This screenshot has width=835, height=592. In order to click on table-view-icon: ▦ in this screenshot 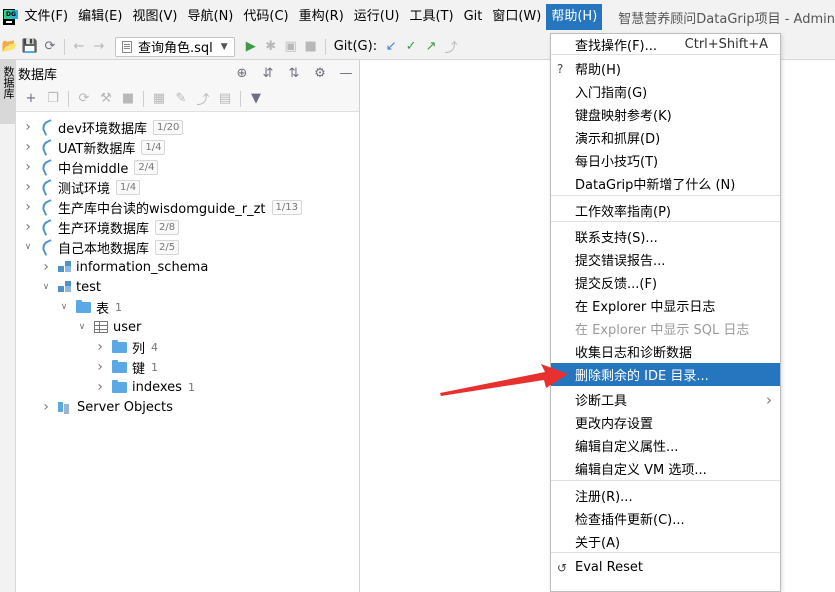, I will do `click(159, 99)`.